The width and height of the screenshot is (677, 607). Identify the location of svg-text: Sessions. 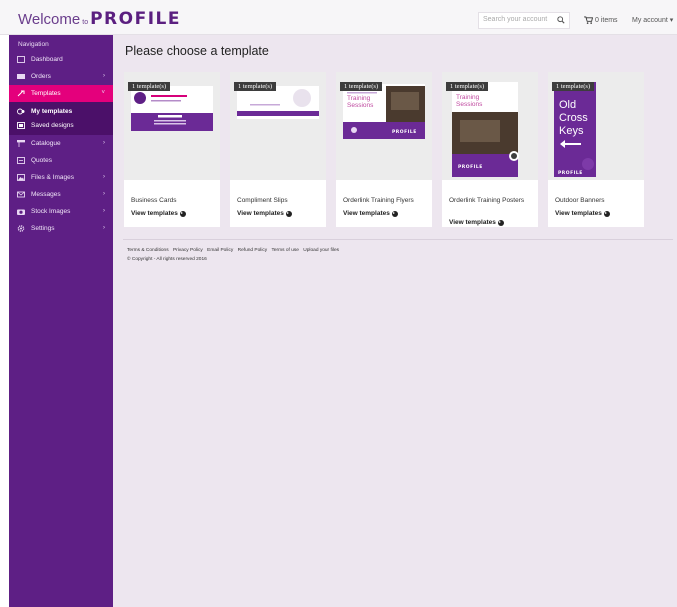
(469, 104).